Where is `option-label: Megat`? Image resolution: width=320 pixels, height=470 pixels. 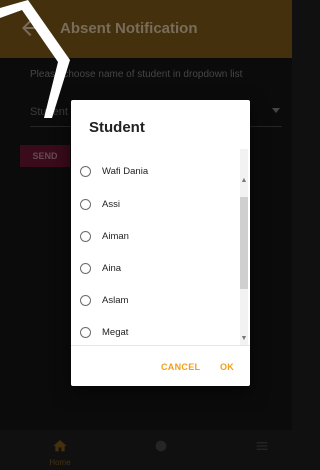 option-label: Megat is located at coordinates (115, 332).